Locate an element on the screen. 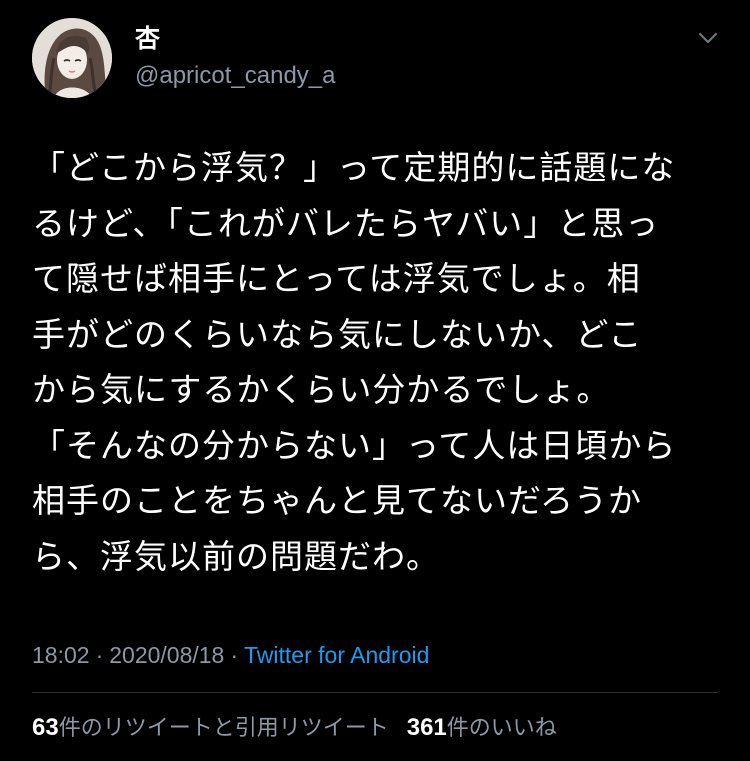 The width and height of the screenshot is (750, 761). tweet-text-line: 手がどのくらいなら気にしないか、どこ is located at coordinates (337, 334).